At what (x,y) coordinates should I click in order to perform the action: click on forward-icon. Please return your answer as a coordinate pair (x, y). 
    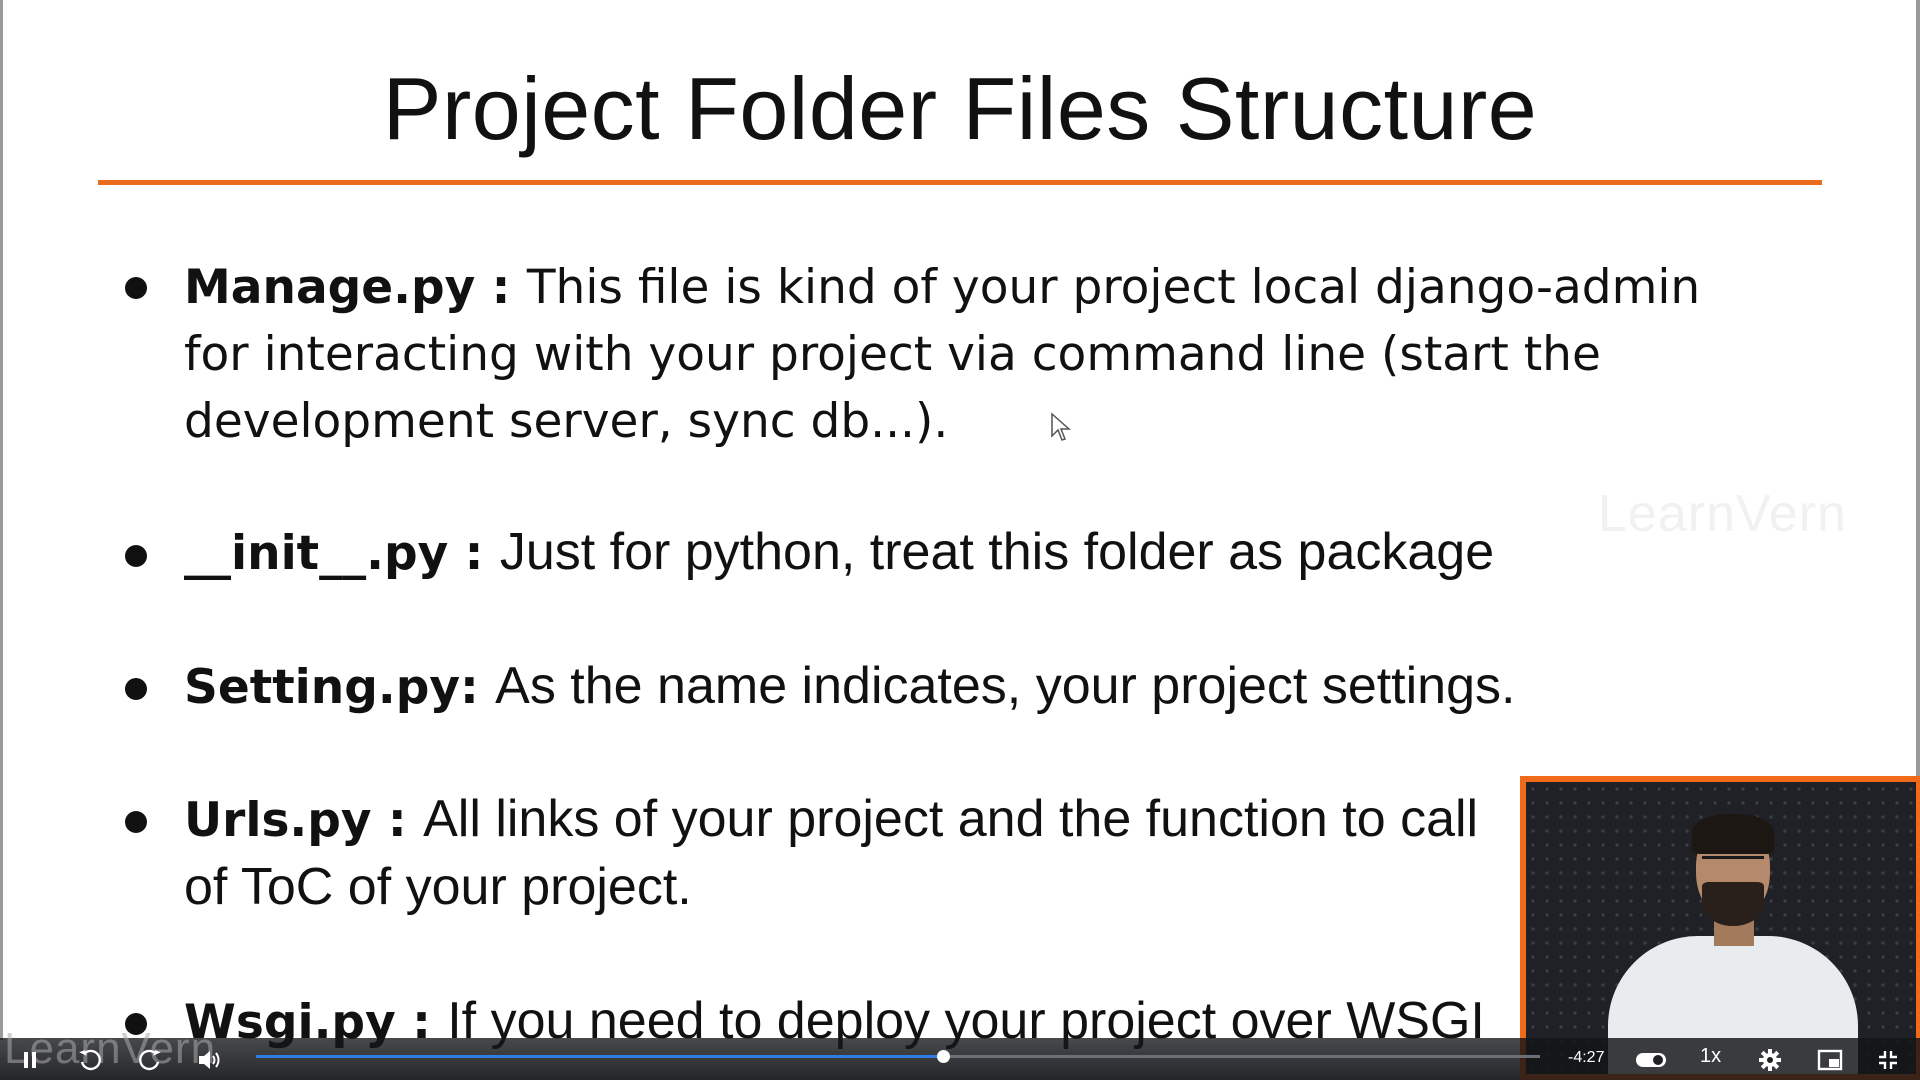
    Looking at the image, I should click on (150, 1060).